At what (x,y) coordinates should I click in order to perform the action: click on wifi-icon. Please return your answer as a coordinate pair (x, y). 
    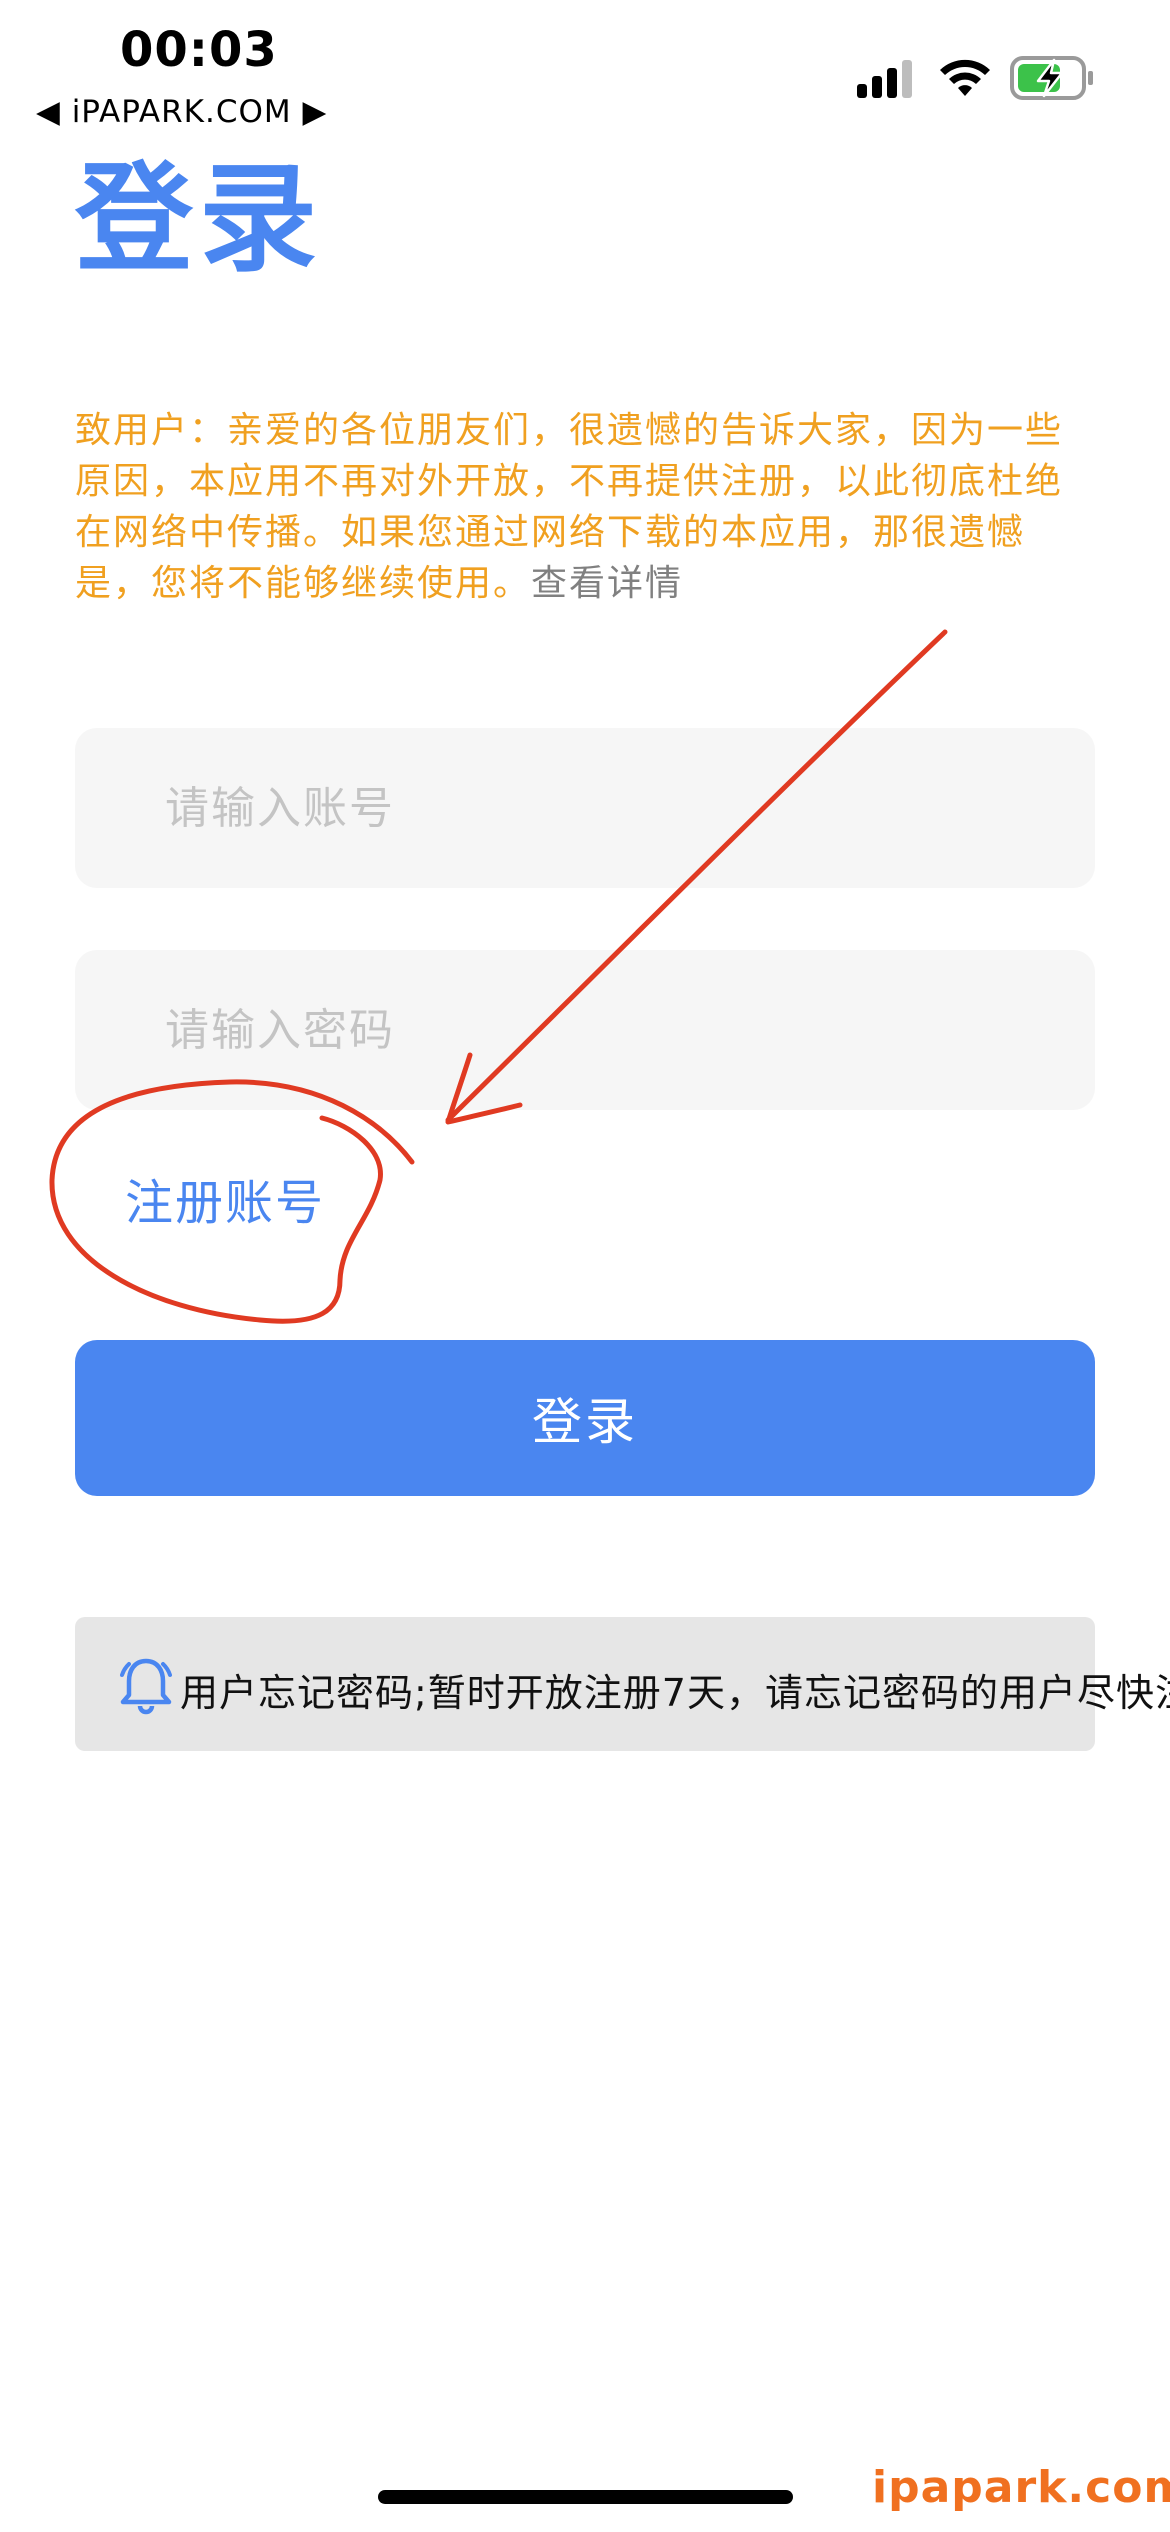
    Looking at the image, I should click on (965, 77).